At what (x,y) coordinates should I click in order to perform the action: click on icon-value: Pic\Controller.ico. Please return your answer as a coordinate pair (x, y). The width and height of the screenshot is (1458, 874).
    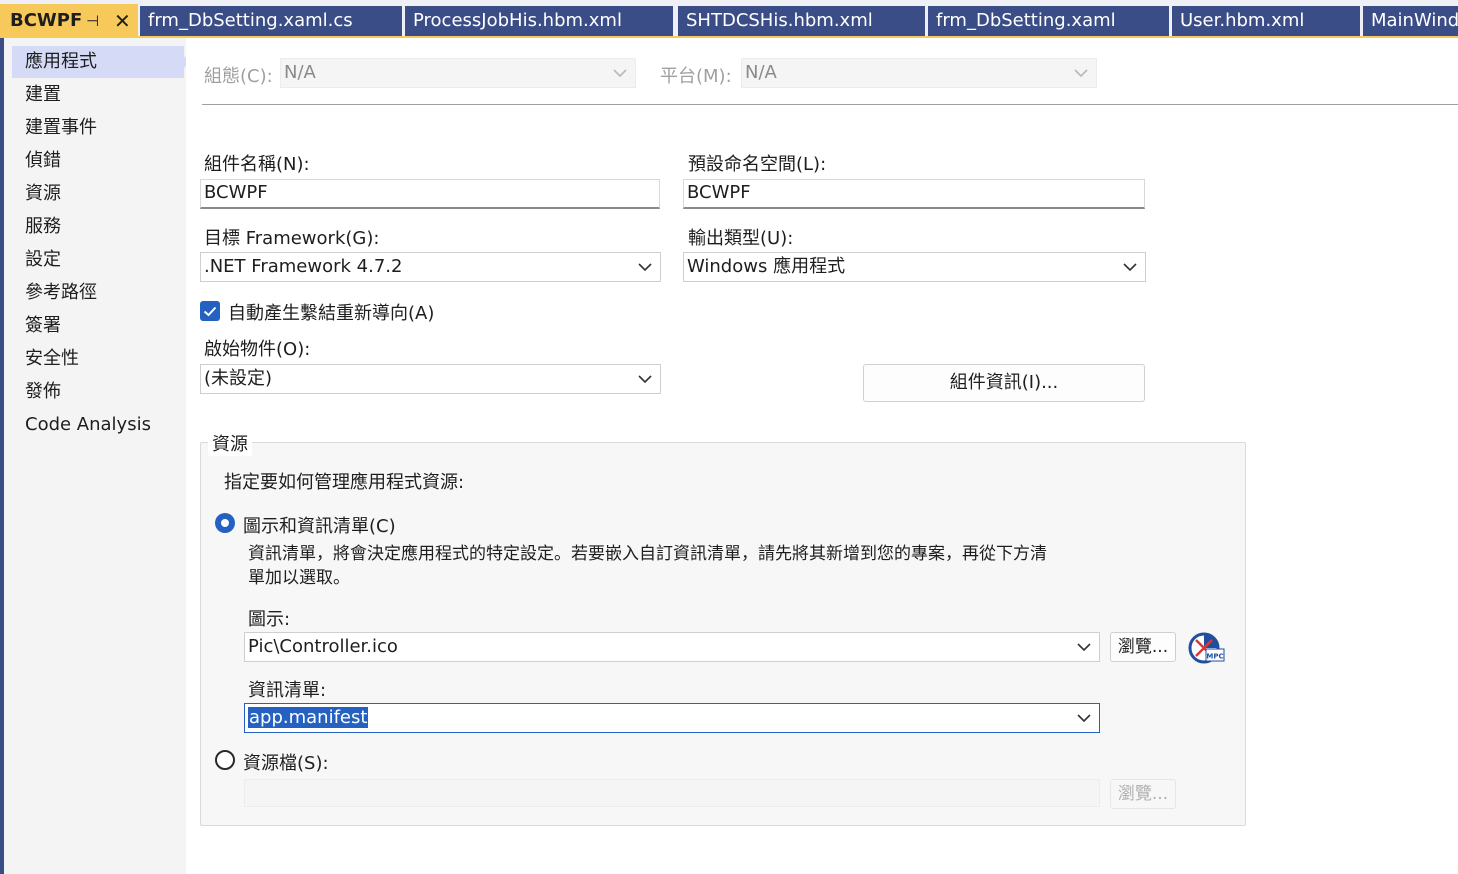
    Looking at the image, I should click on (323, 646).